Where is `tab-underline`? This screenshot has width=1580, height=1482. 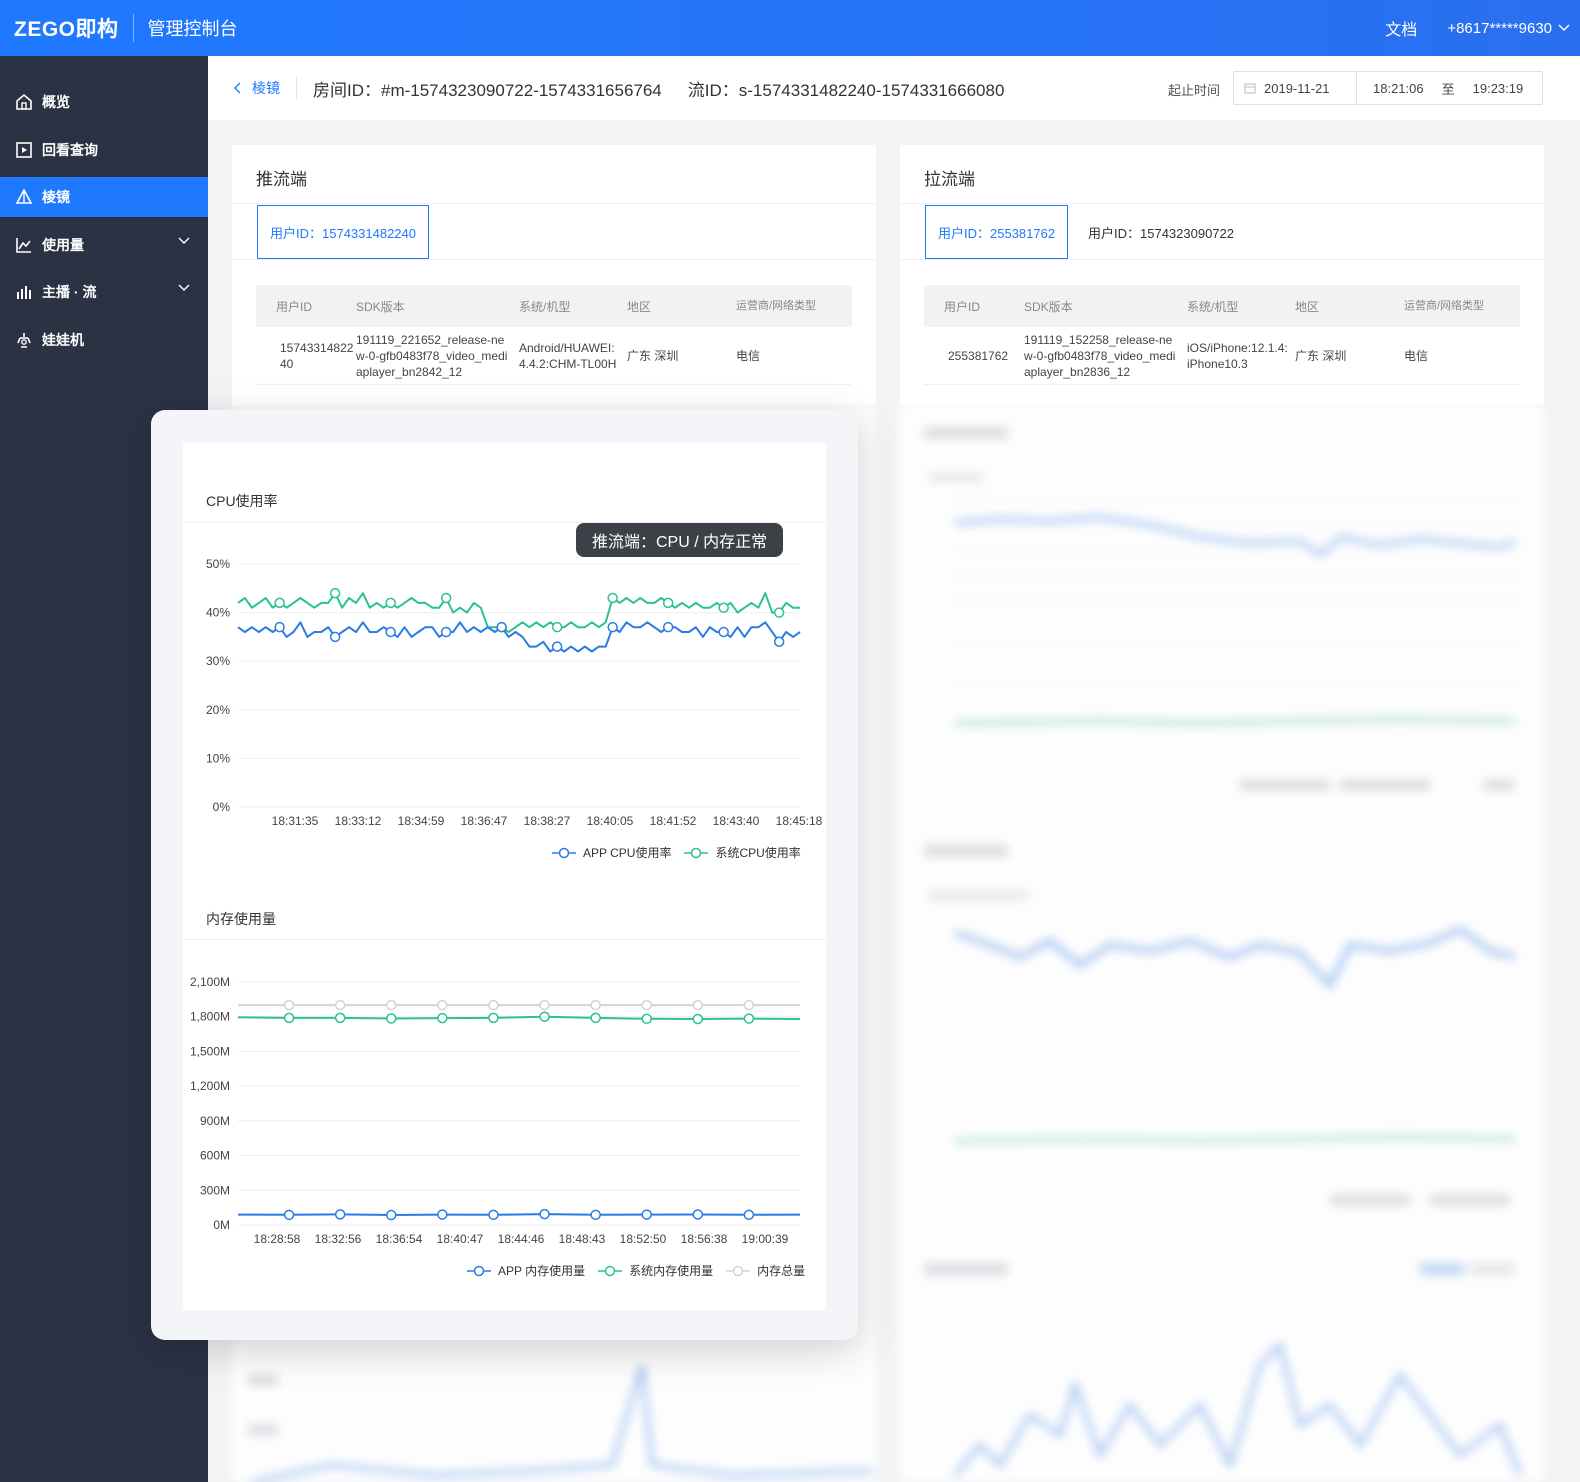 tab-underline is located at coordinates (554, 259).